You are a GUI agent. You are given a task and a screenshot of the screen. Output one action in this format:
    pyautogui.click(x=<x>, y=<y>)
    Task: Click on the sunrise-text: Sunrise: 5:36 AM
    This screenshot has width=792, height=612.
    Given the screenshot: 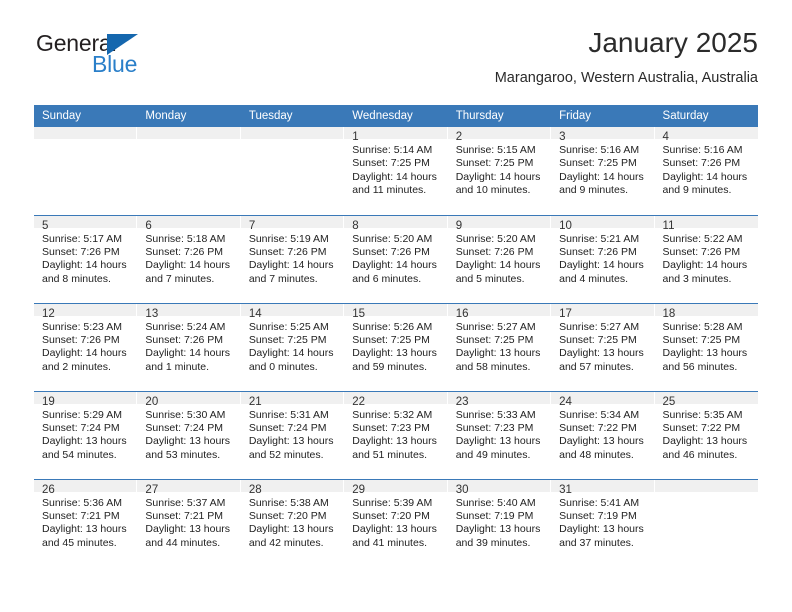 What is the action you would take?
    pyautogui.click(x=82, y=502)
    